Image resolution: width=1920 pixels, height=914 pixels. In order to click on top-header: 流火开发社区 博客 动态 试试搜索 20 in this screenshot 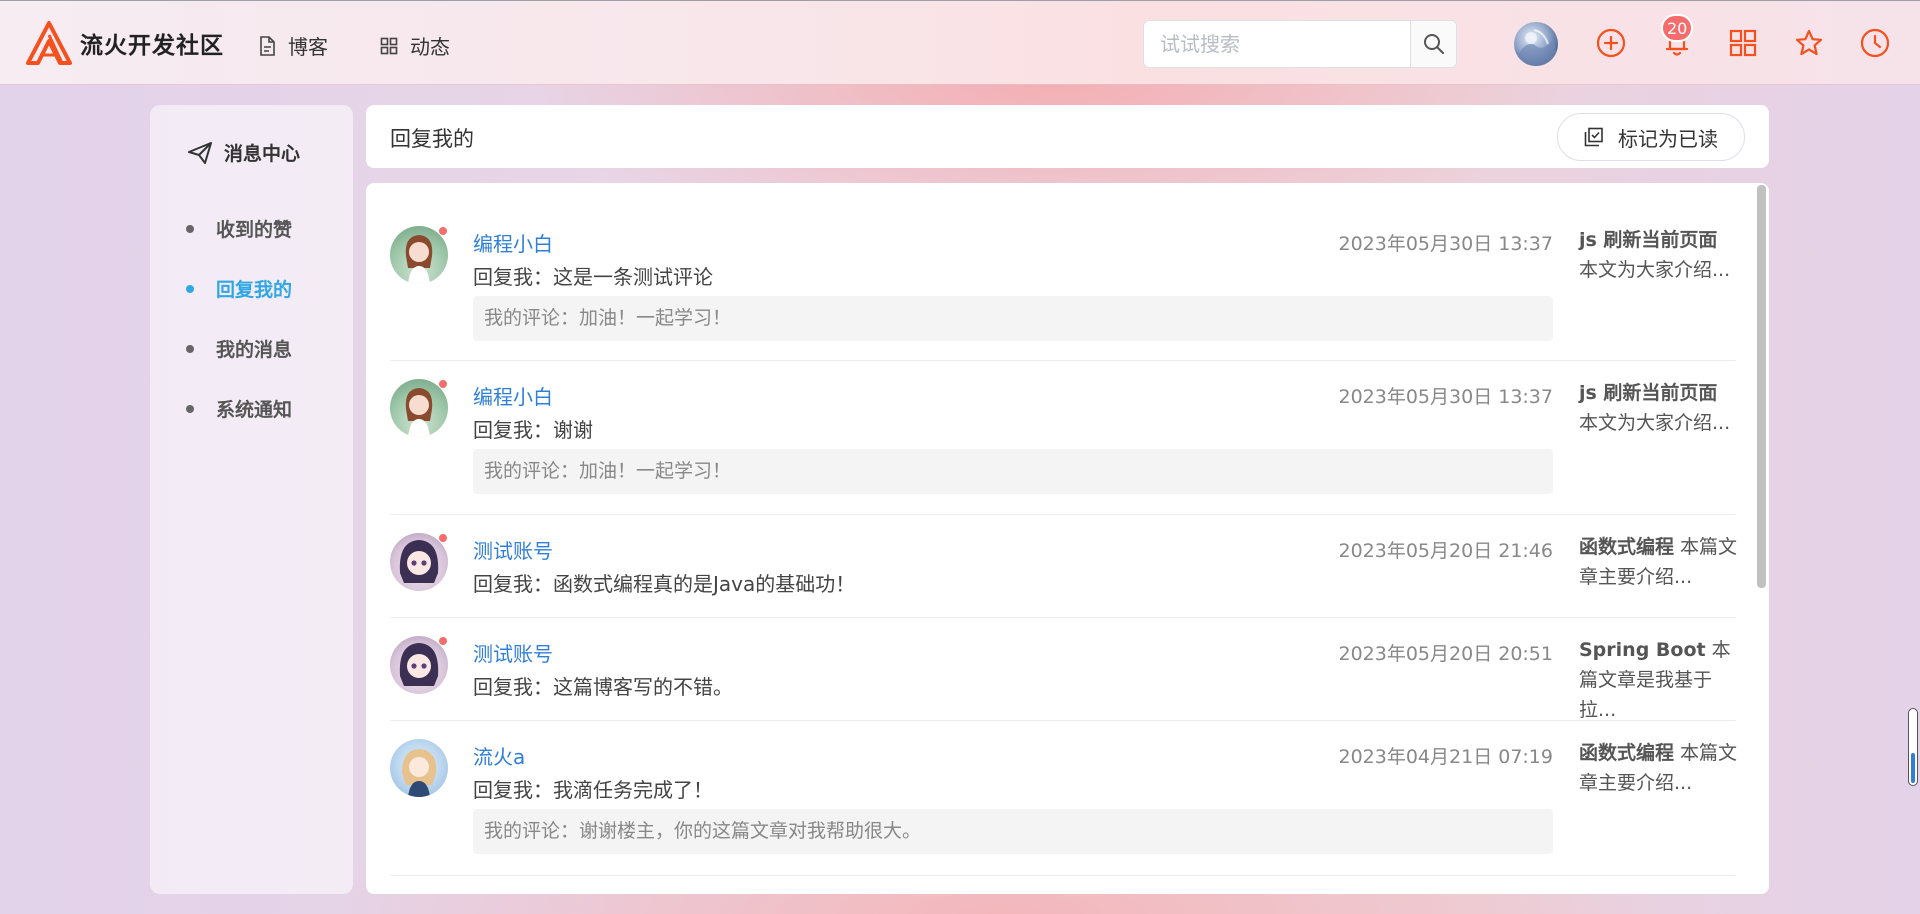, I will do `click(960, 42)`.